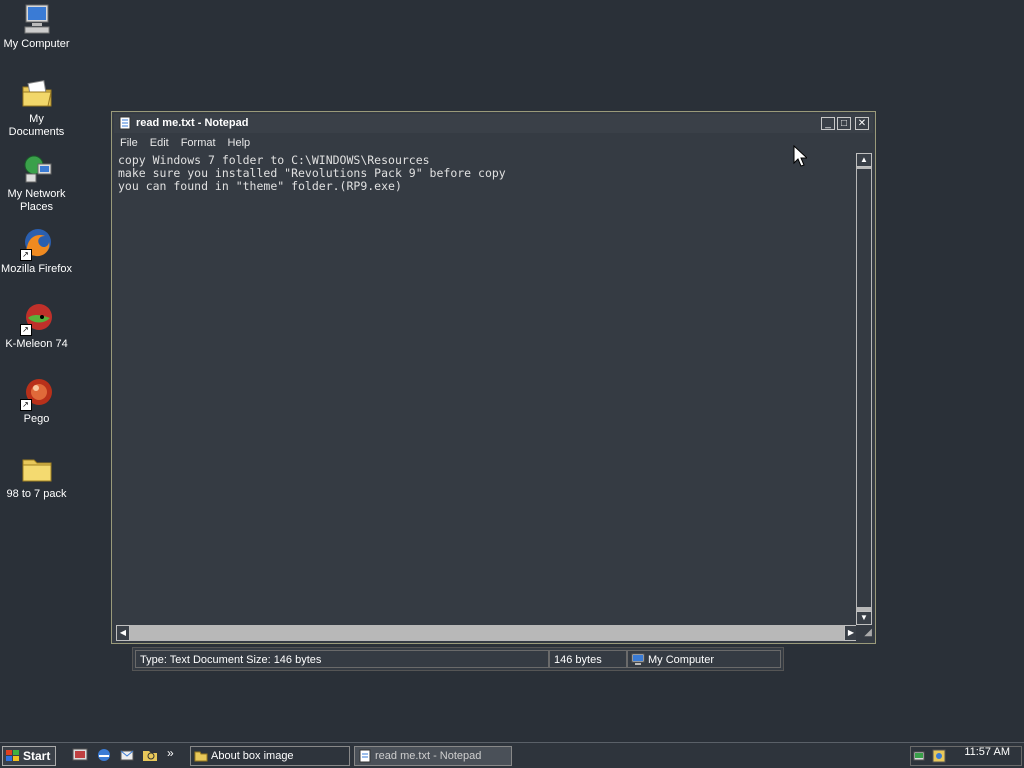  Describe the element at coordinates (36, 200) in the screenshot. I see `desktop-icon-label: My Network Places` at that location.